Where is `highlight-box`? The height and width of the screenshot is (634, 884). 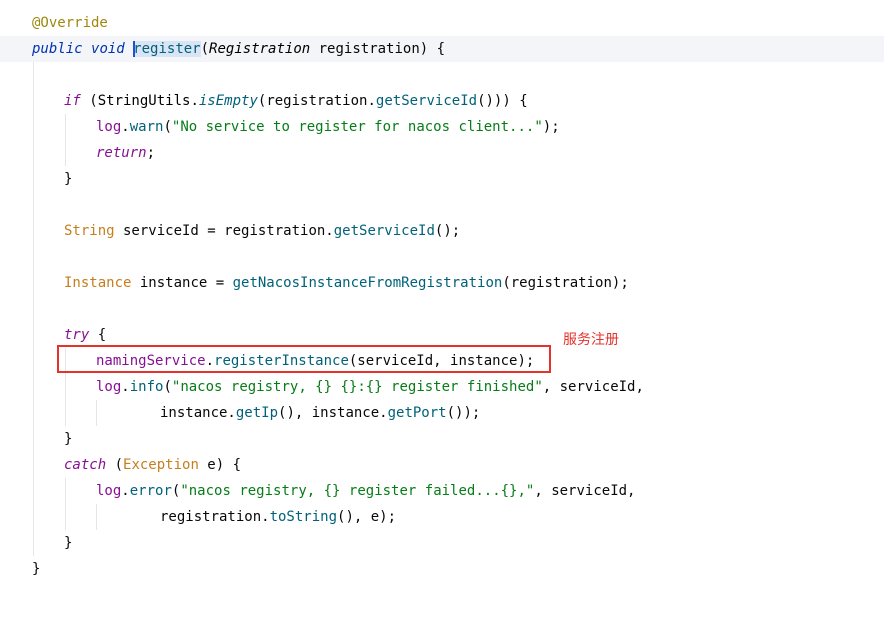
highlight-box is located at coordinates (304, 359).